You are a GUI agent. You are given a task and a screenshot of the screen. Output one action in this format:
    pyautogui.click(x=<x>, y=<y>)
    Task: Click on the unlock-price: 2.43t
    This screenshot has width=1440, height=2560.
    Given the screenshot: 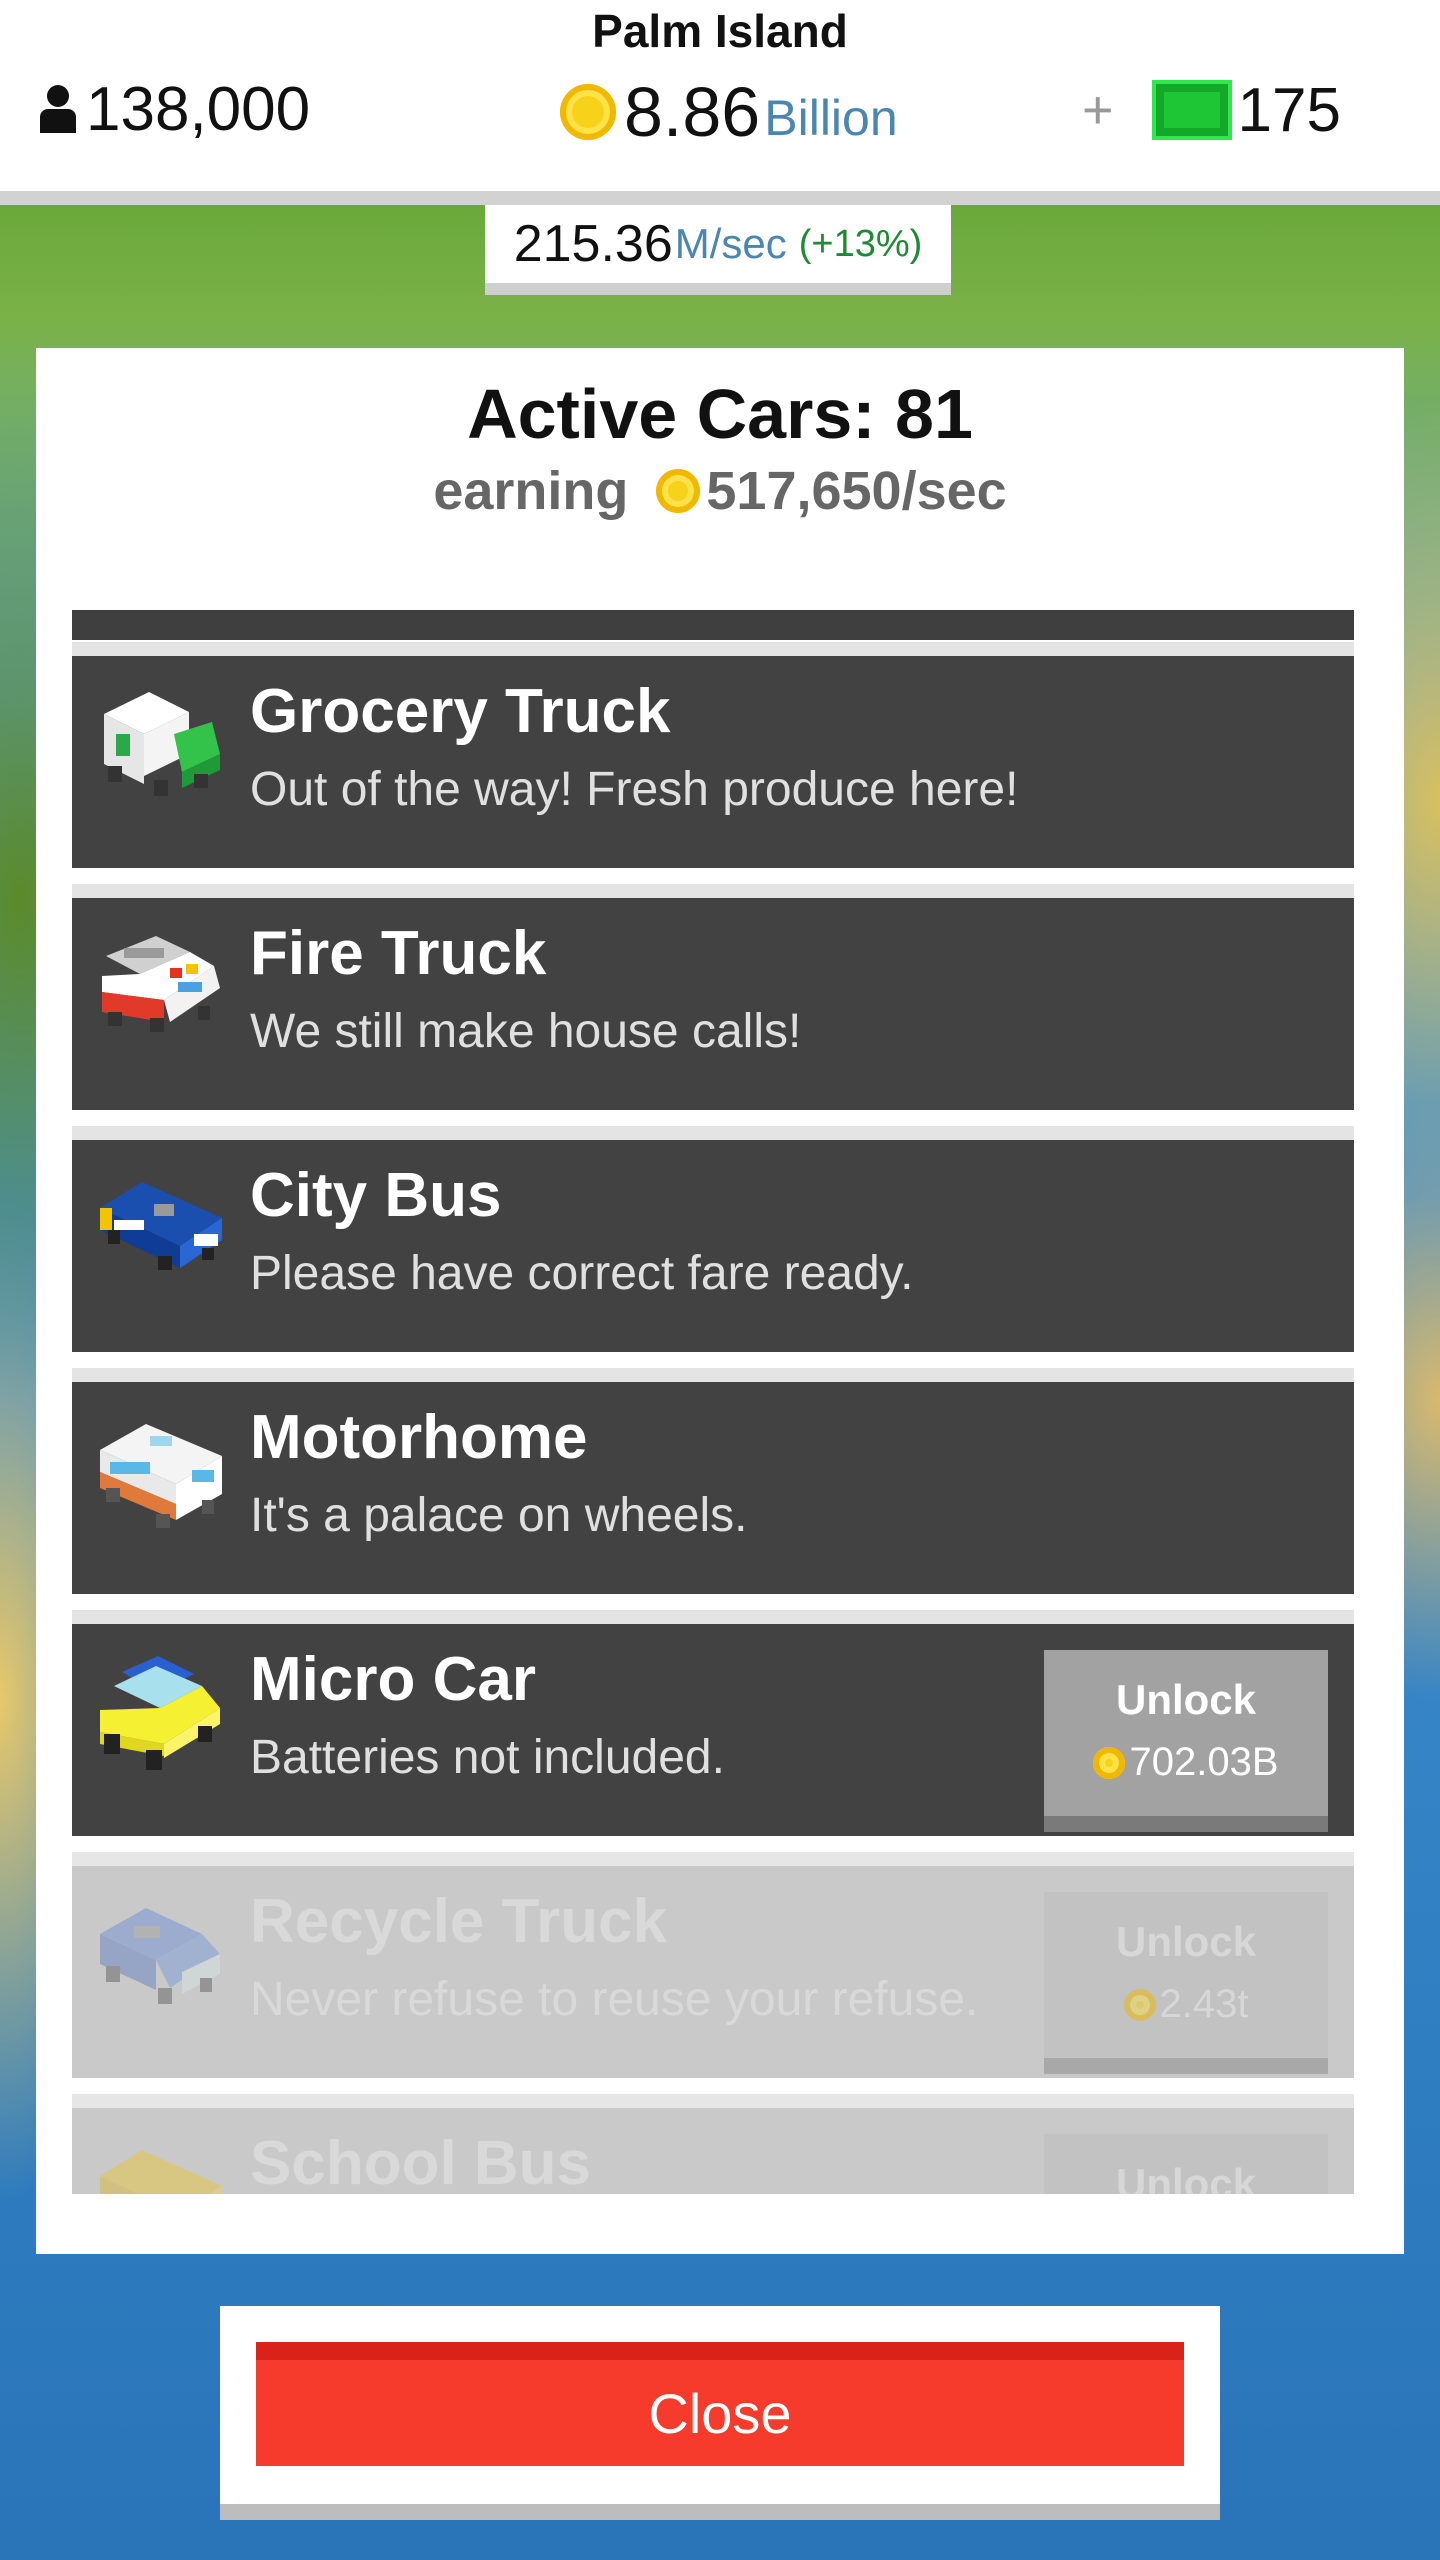 What is the action you would take?
    pyautogui.click(x=1186, y=2004)
    